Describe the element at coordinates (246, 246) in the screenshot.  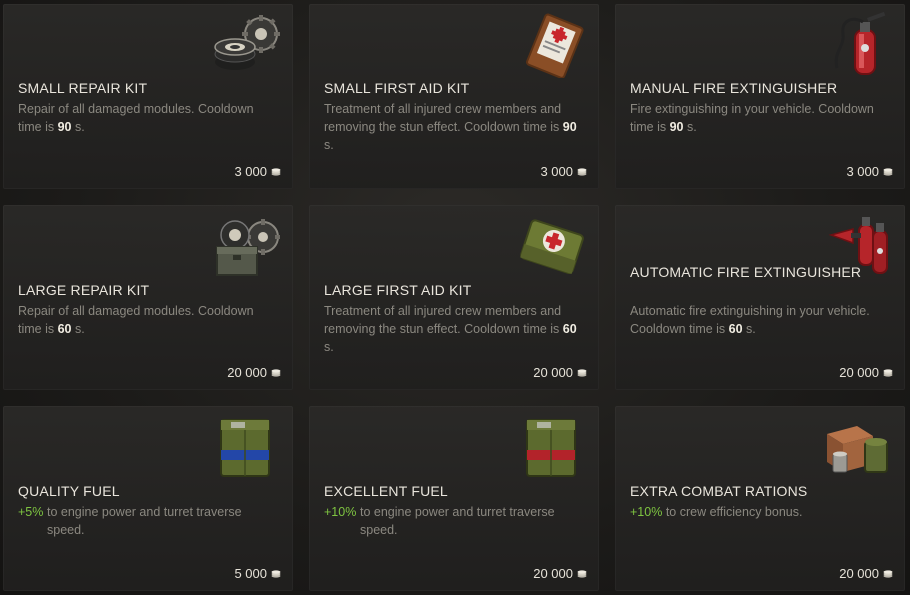
I see `large-repair-kit-icon` at that location.